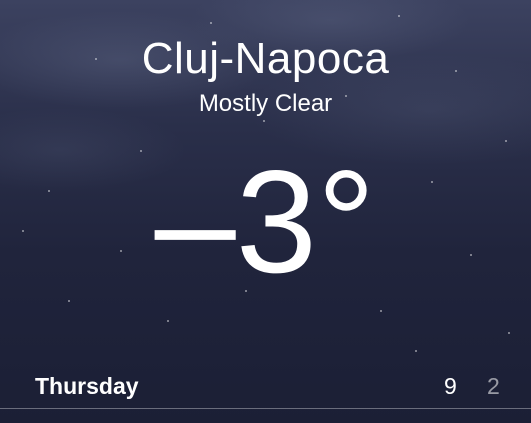  Describe the element at coordinates (265, 58) in the screenshot. I see `city-name: Cluj-Napoca` at that location.